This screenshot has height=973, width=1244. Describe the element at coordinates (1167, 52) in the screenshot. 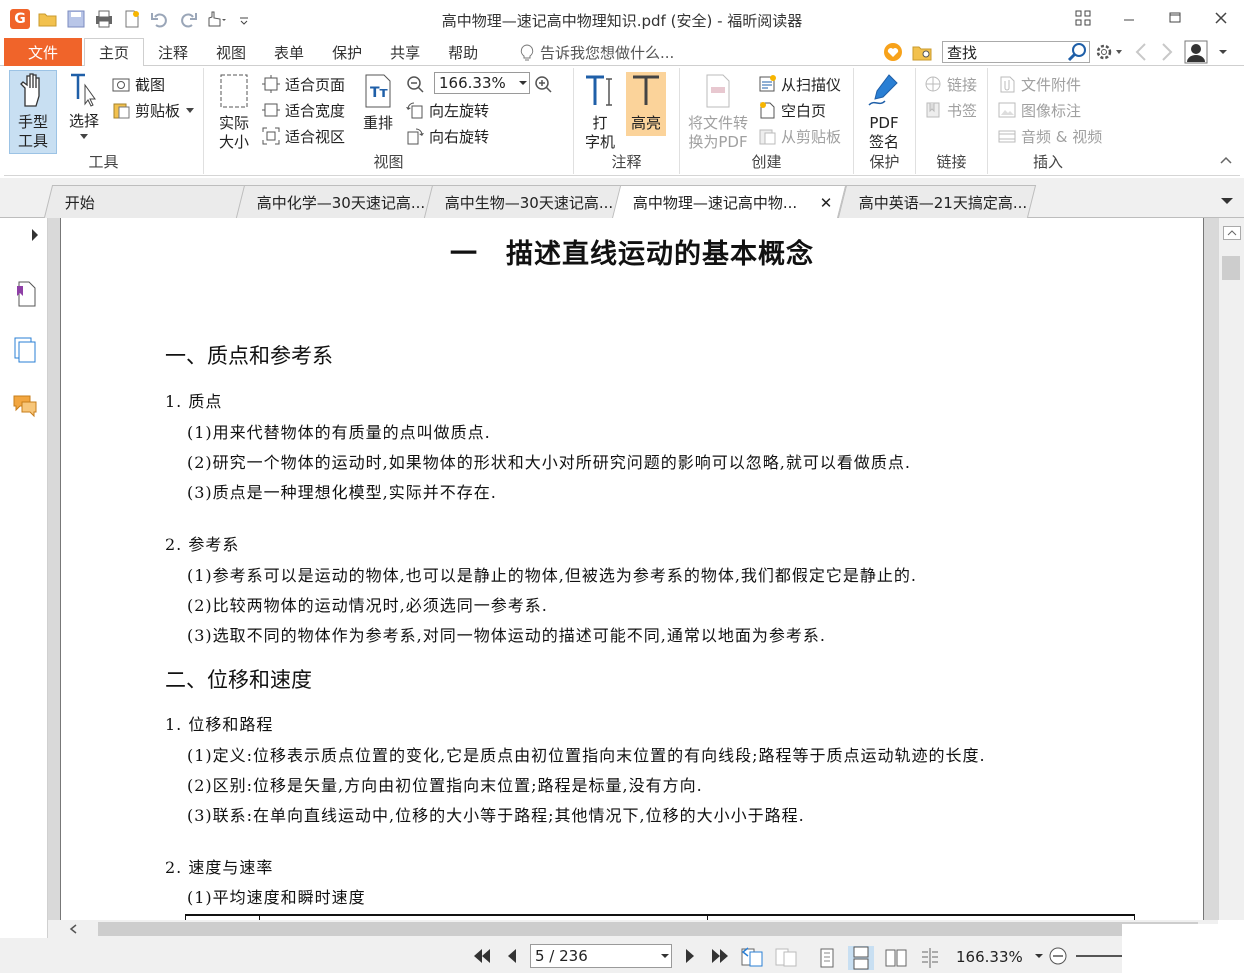

I see `forward-icon` at that location.